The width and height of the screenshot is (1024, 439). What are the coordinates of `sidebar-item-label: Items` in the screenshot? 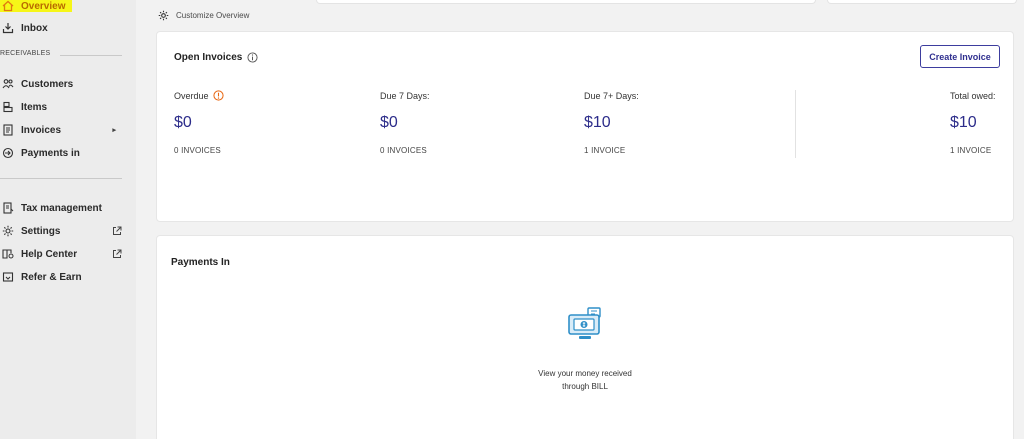 It's located at (34, 107).